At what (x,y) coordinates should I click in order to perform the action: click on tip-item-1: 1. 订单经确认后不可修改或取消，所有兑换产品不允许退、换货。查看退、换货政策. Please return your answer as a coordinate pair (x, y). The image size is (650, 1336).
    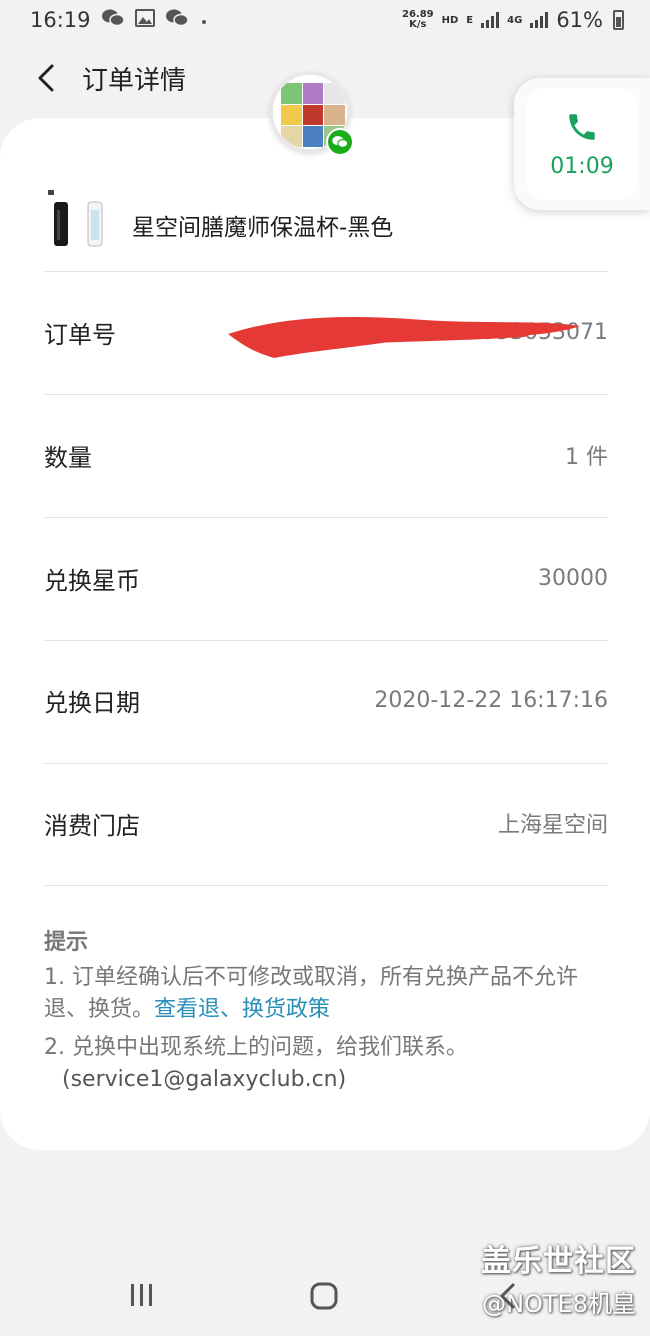
    Looking at the image, I should click on (311, 993).